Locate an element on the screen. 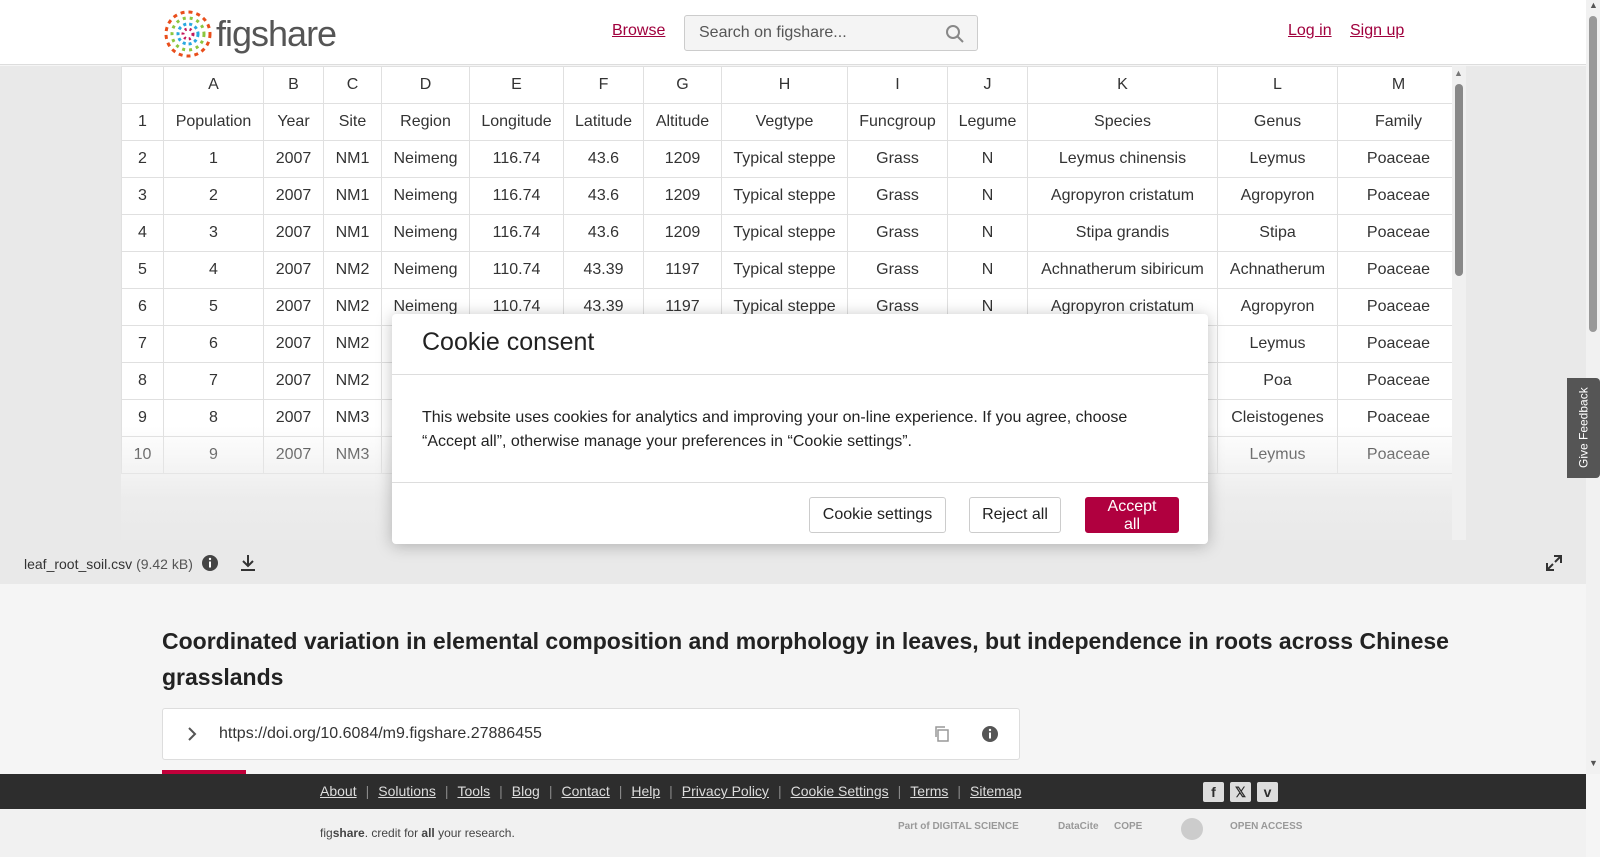 Image resolution: width=1600 pixels, height=857 pixels. cookie-settings-button: Cookie settings is located at coordinates (877, 515).